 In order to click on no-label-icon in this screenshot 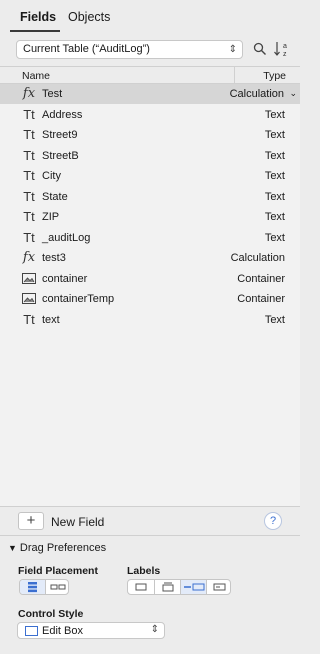, I will do `click(141, 587)`.